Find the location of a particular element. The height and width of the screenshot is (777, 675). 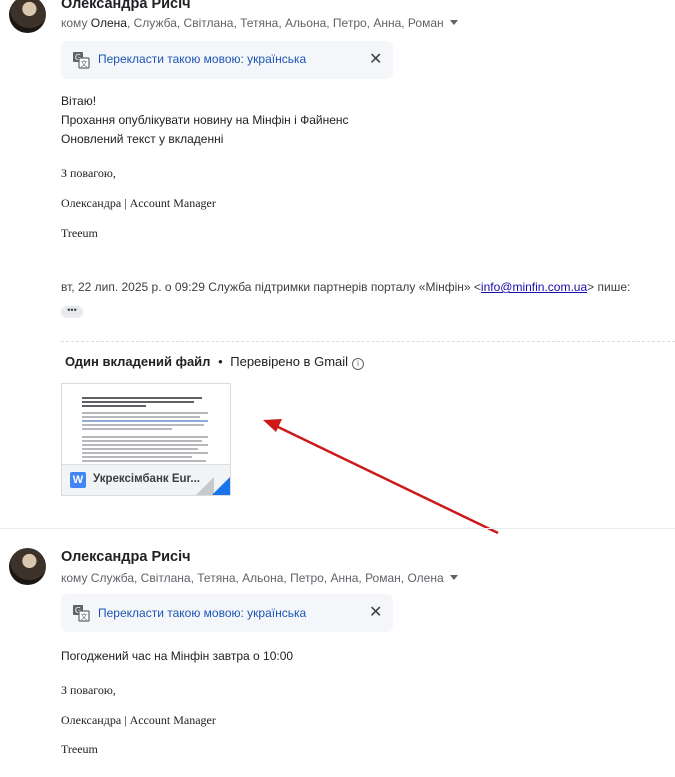

sender-name-2: Олександра Рисіч is located at coordinates (126, 557).